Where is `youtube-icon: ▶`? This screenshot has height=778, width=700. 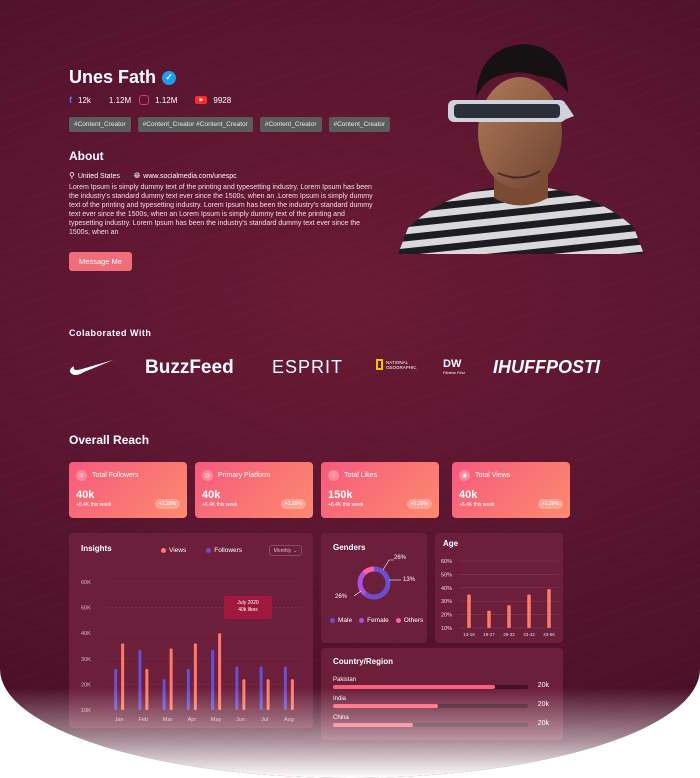 youtube-icon: ▶ is located at coordinates (201, 100).